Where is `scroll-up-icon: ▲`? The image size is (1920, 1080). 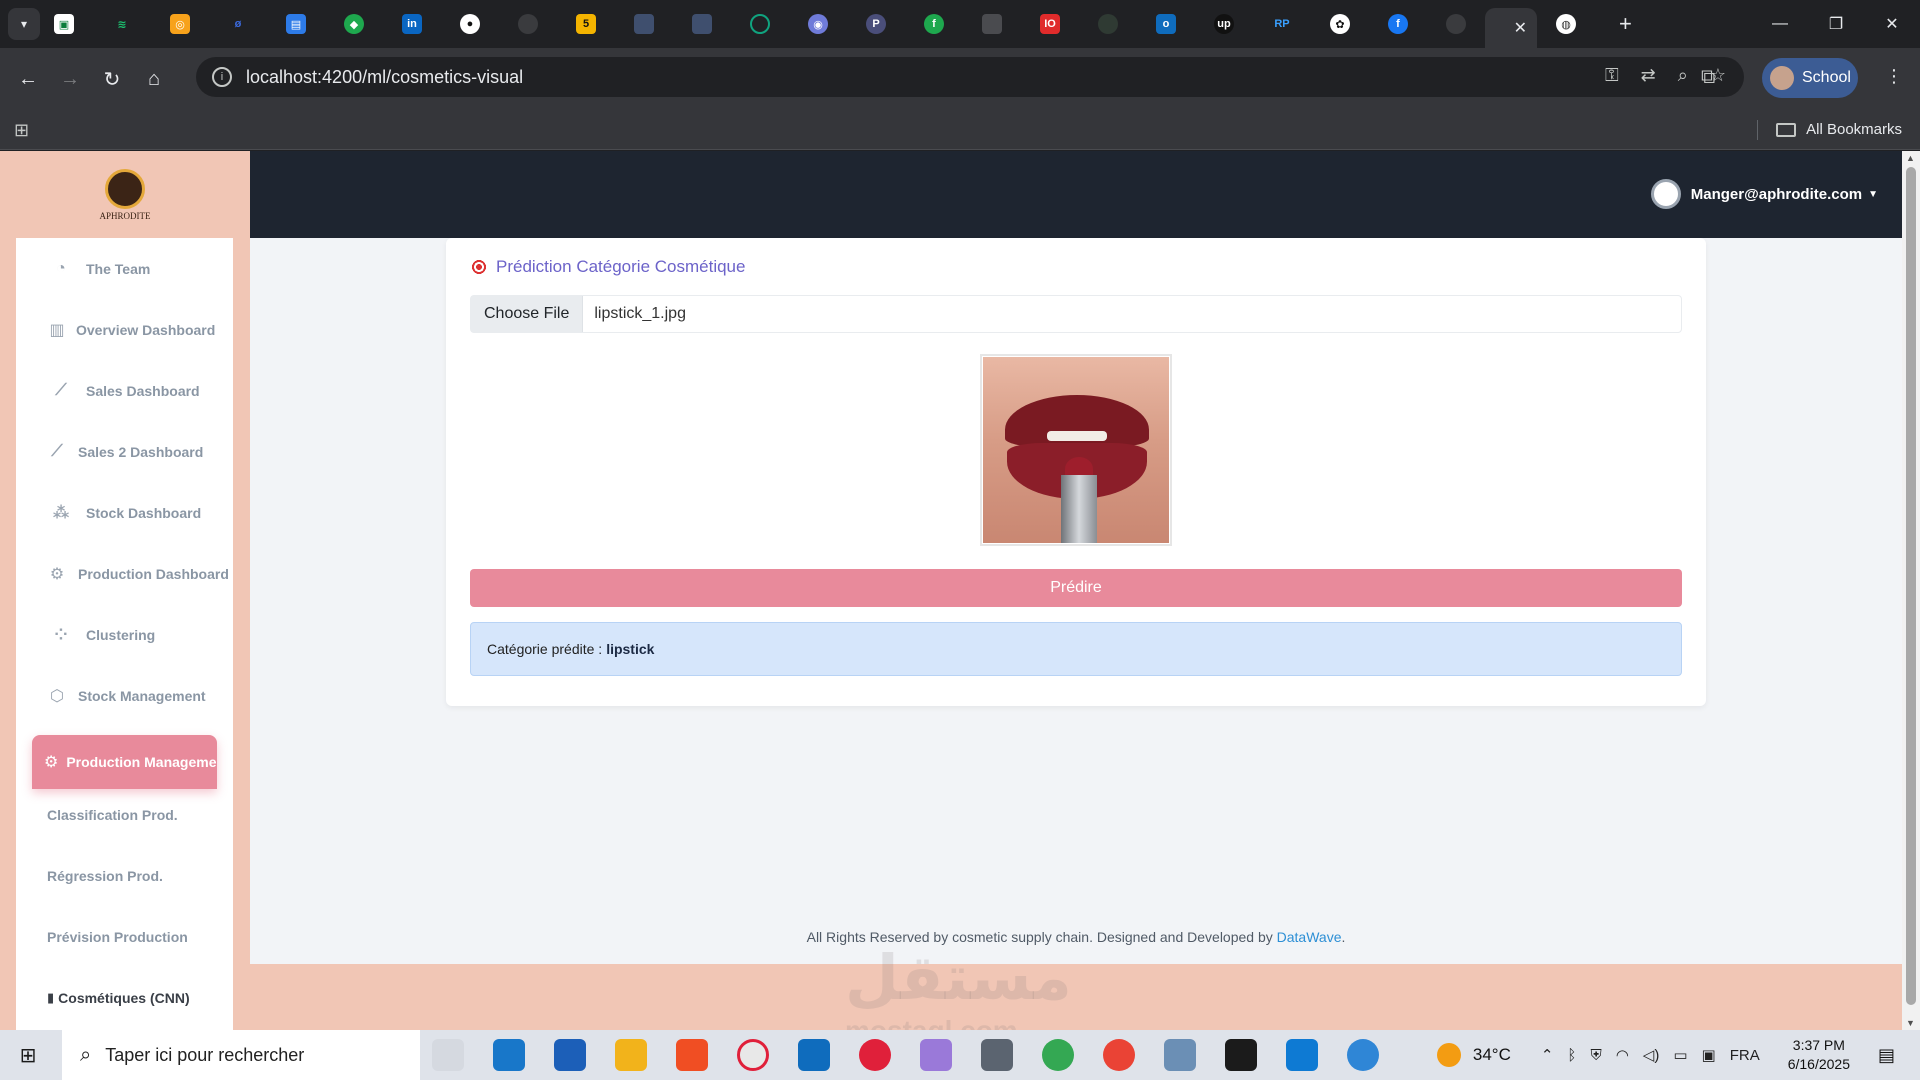 scroll-up-icon: ▲ is located at coordinates (1910, 158).